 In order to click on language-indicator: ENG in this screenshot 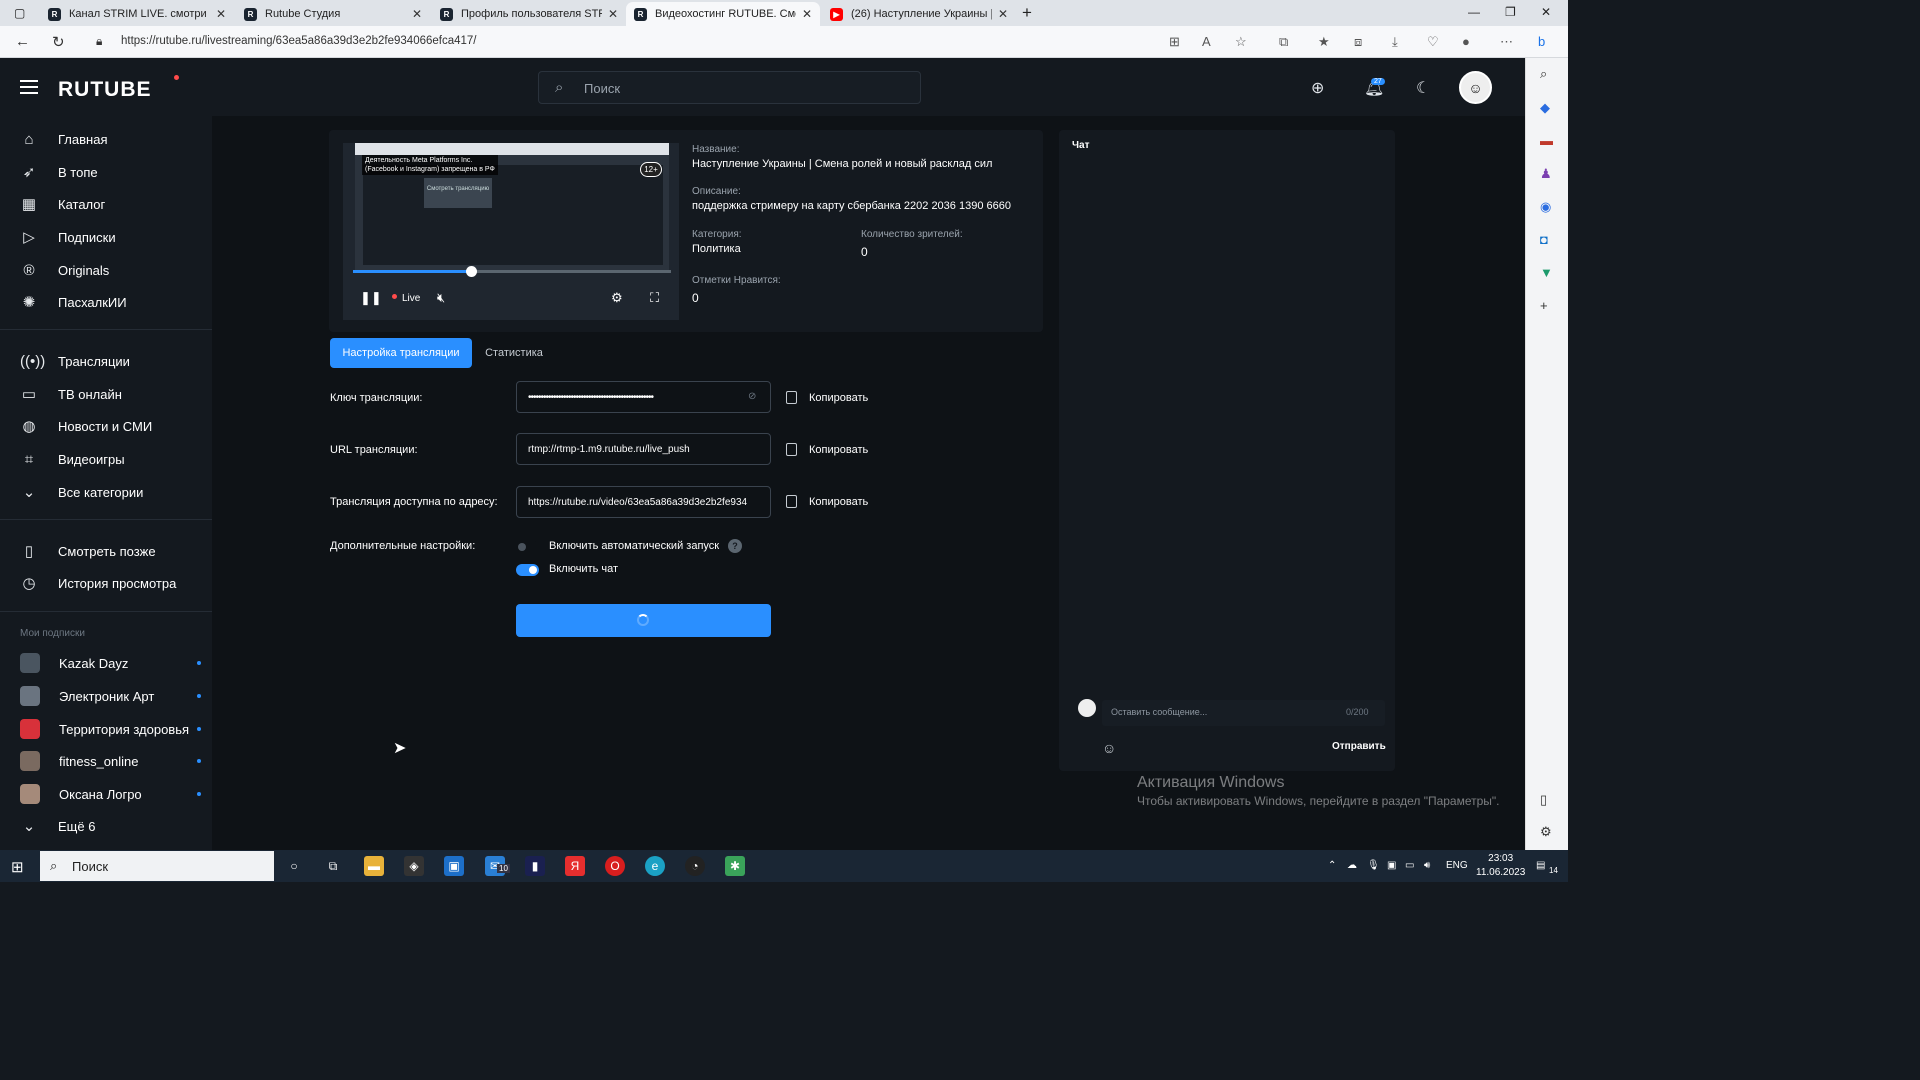, I will do `click(1457, 865)`.